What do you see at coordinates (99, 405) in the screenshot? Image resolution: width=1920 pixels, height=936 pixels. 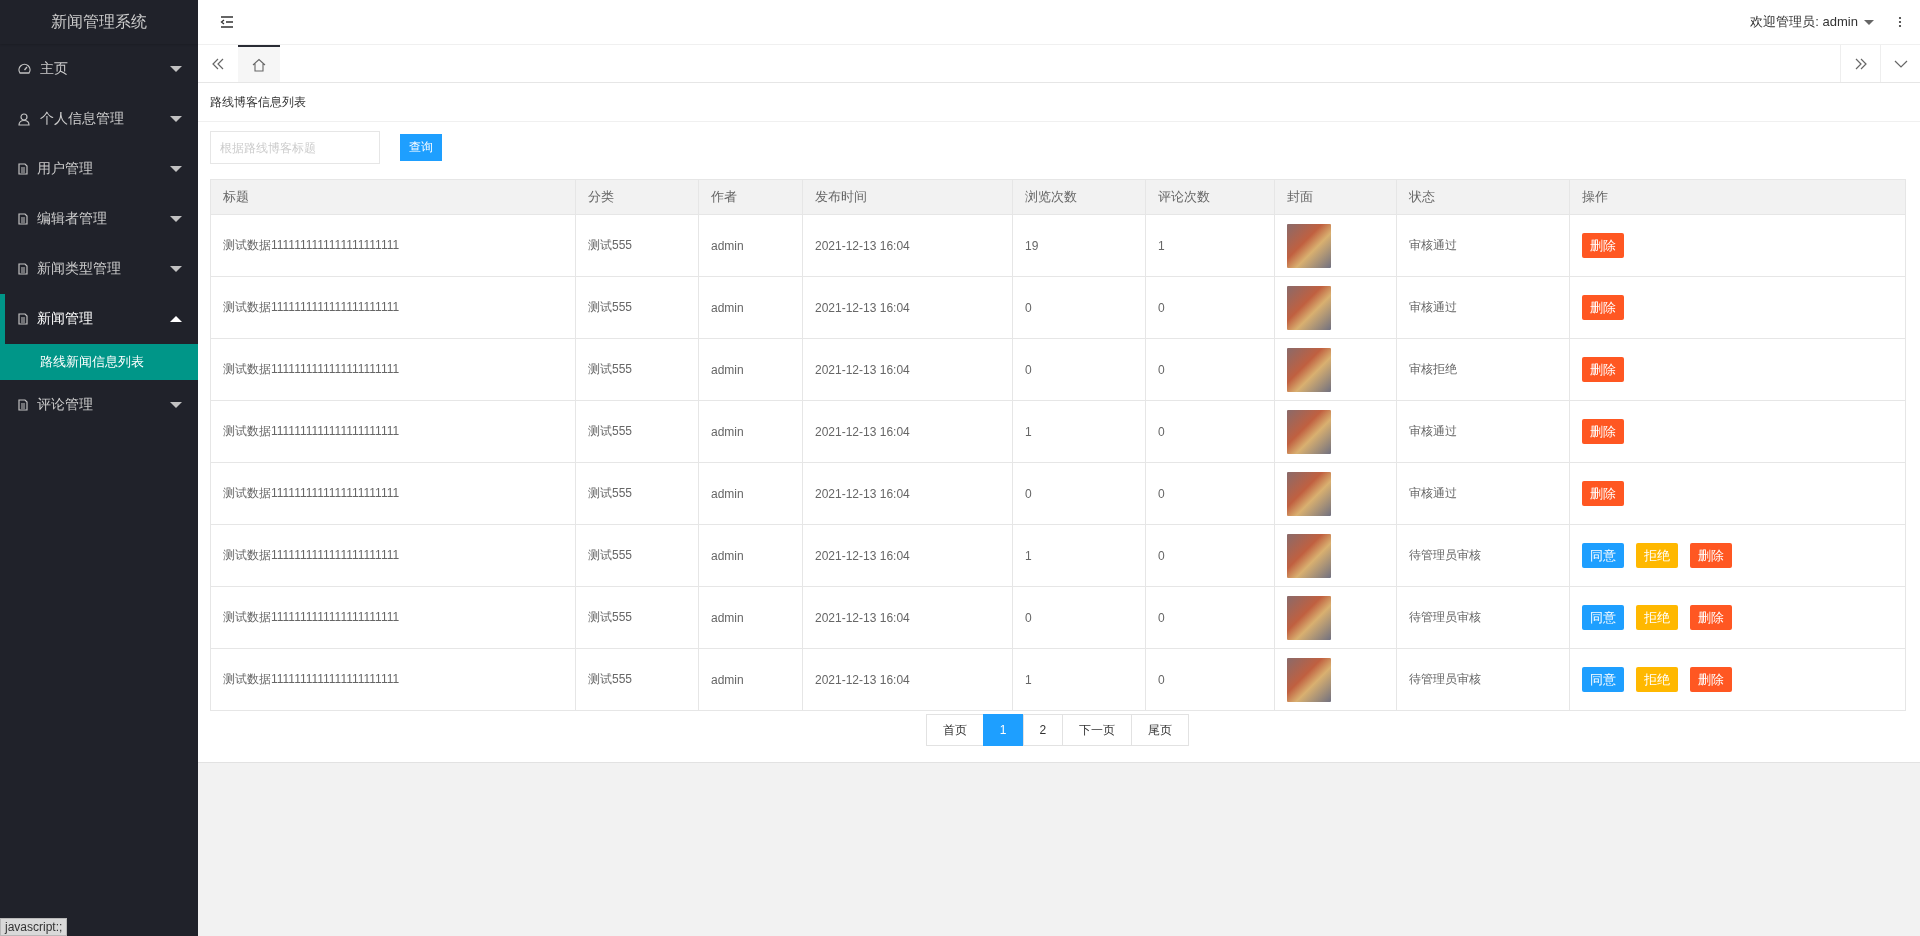 I see `sidebar-item: 评论管理` at bounding box center [99, 405].